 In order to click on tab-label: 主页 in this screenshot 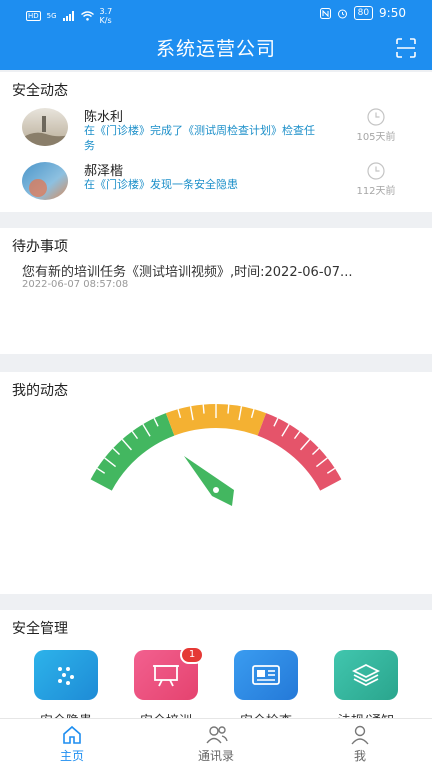, I will do `click(71, 756)`.